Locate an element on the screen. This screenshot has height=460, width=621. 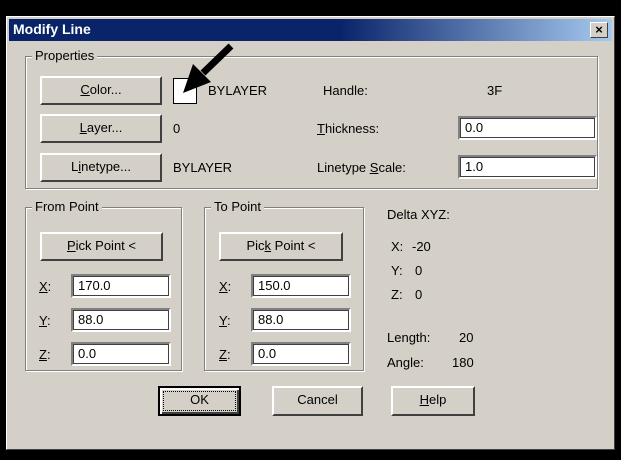
layer-button-mnemonic: L is located at coordinates (83, 127).